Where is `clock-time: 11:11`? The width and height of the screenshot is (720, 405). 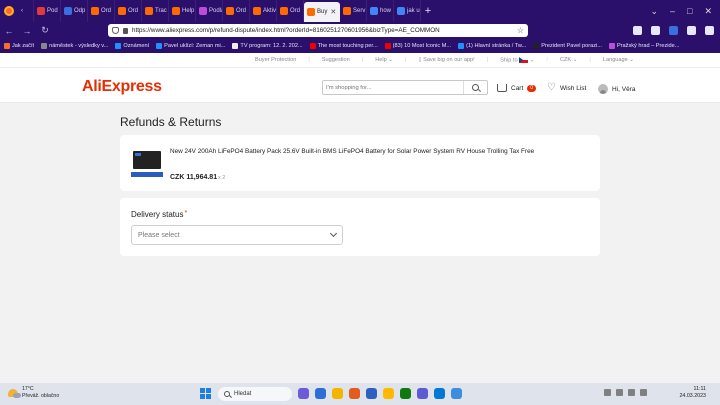 clock-time: 11:11 is located at coordinates (699, 389).